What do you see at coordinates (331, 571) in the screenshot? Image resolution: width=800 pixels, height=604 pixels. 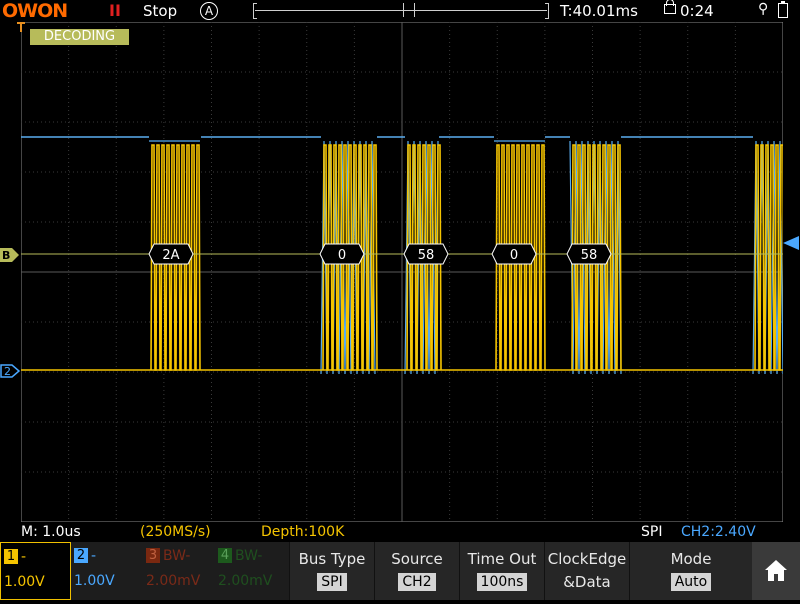 I see `bus-type-menu-button: Bus Type SPI` at bounding box center [331, 571].